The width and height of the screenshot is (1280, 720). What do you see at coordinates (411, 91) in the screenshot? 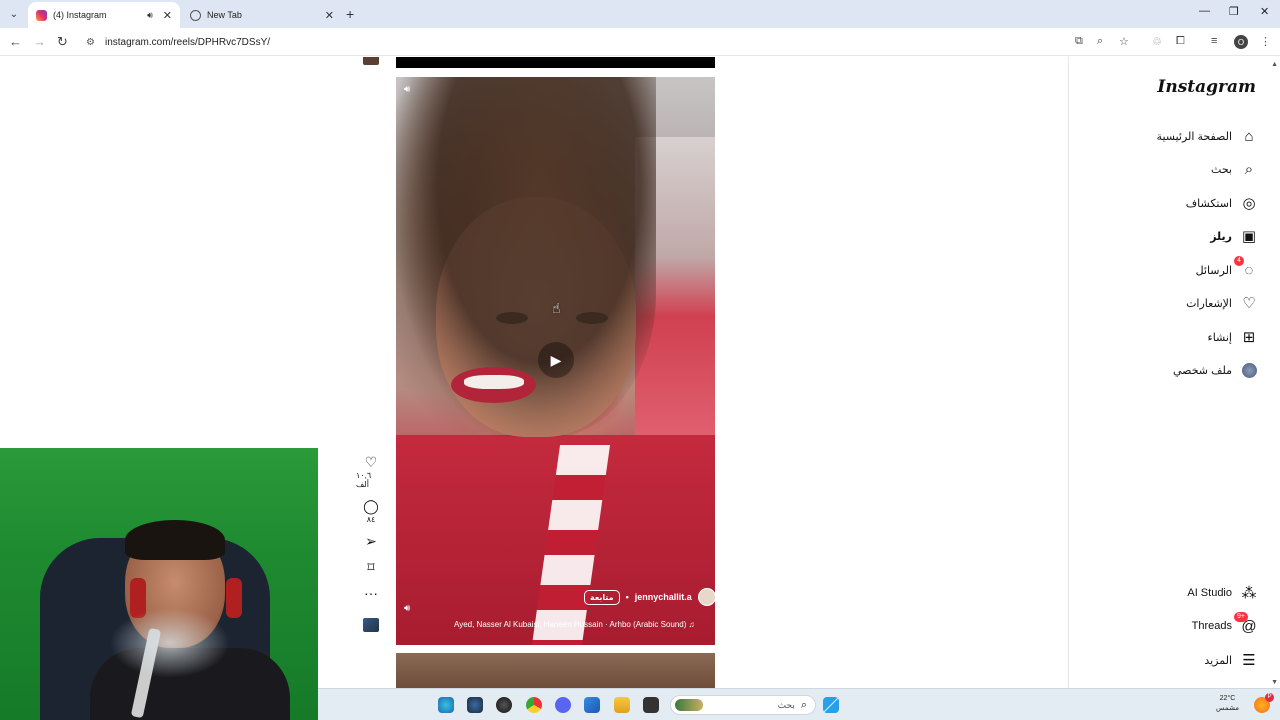
I see `volume-icon: 🔊︎` at bounding box center [411, 91].